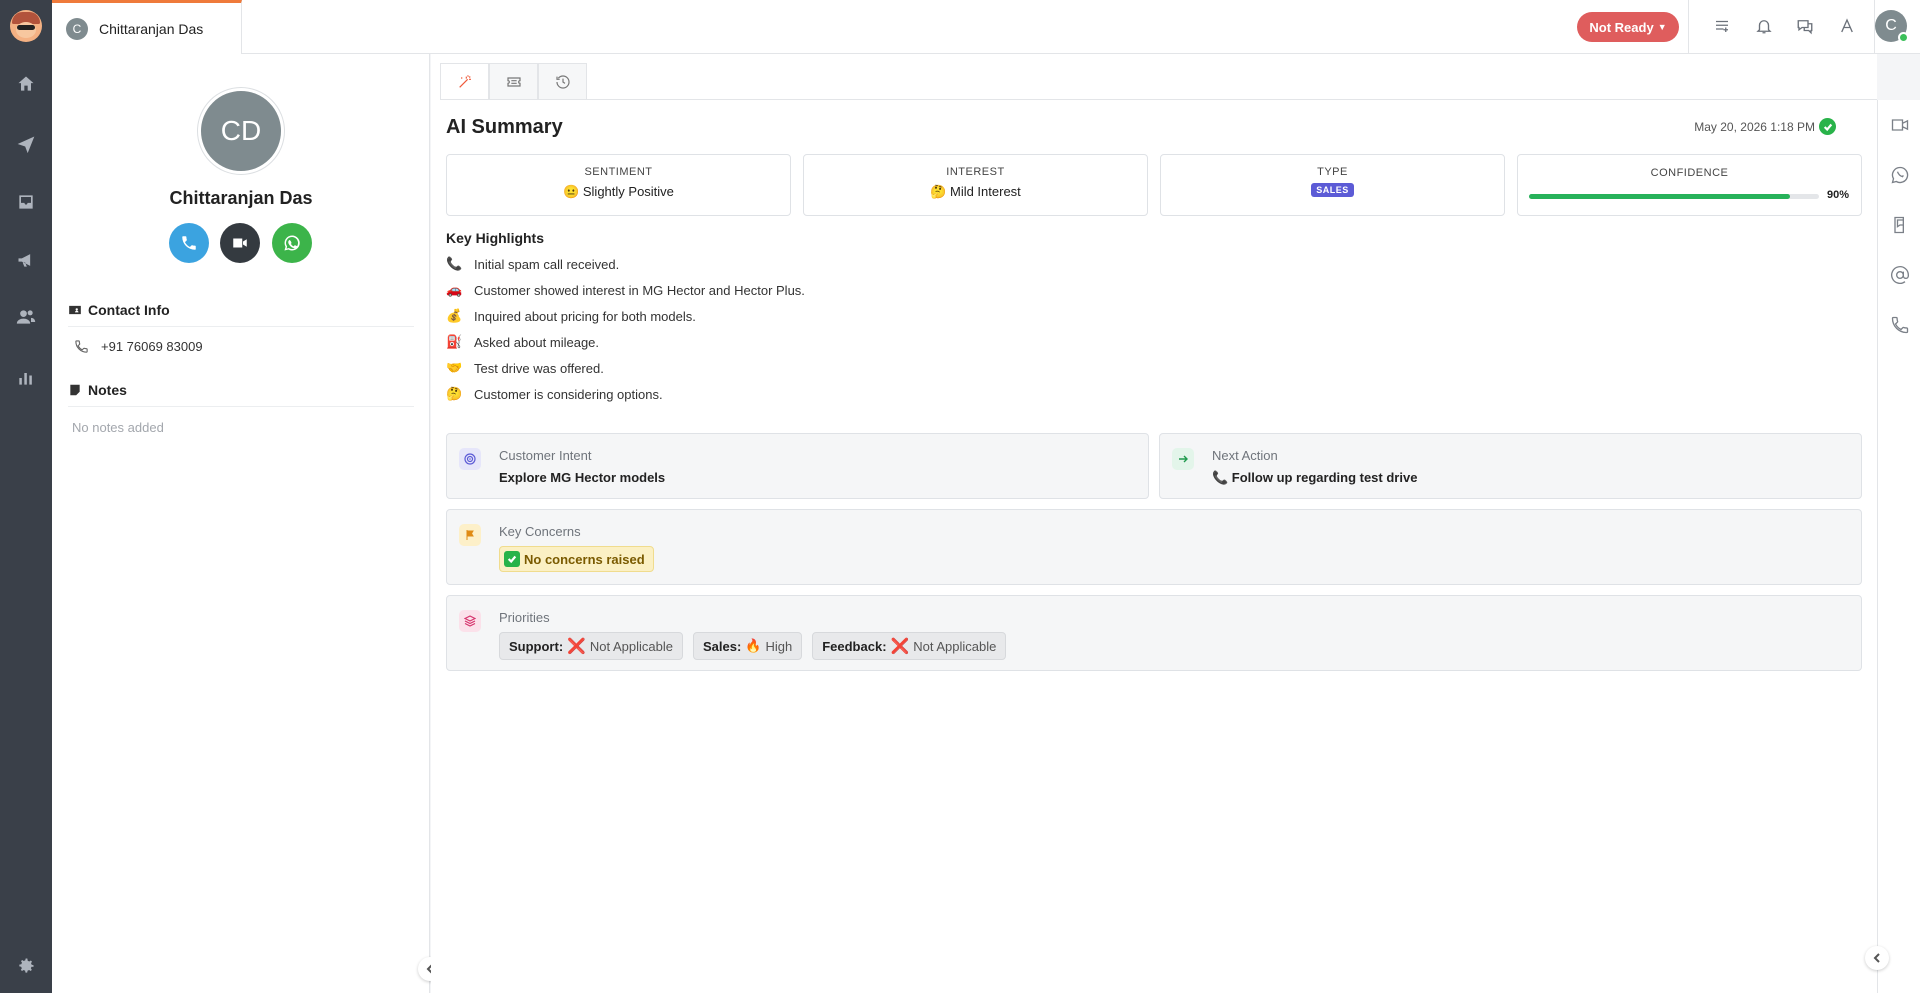  I want to click on agent-status-dropdown: Not Ready ▼, so click(1628, 27).